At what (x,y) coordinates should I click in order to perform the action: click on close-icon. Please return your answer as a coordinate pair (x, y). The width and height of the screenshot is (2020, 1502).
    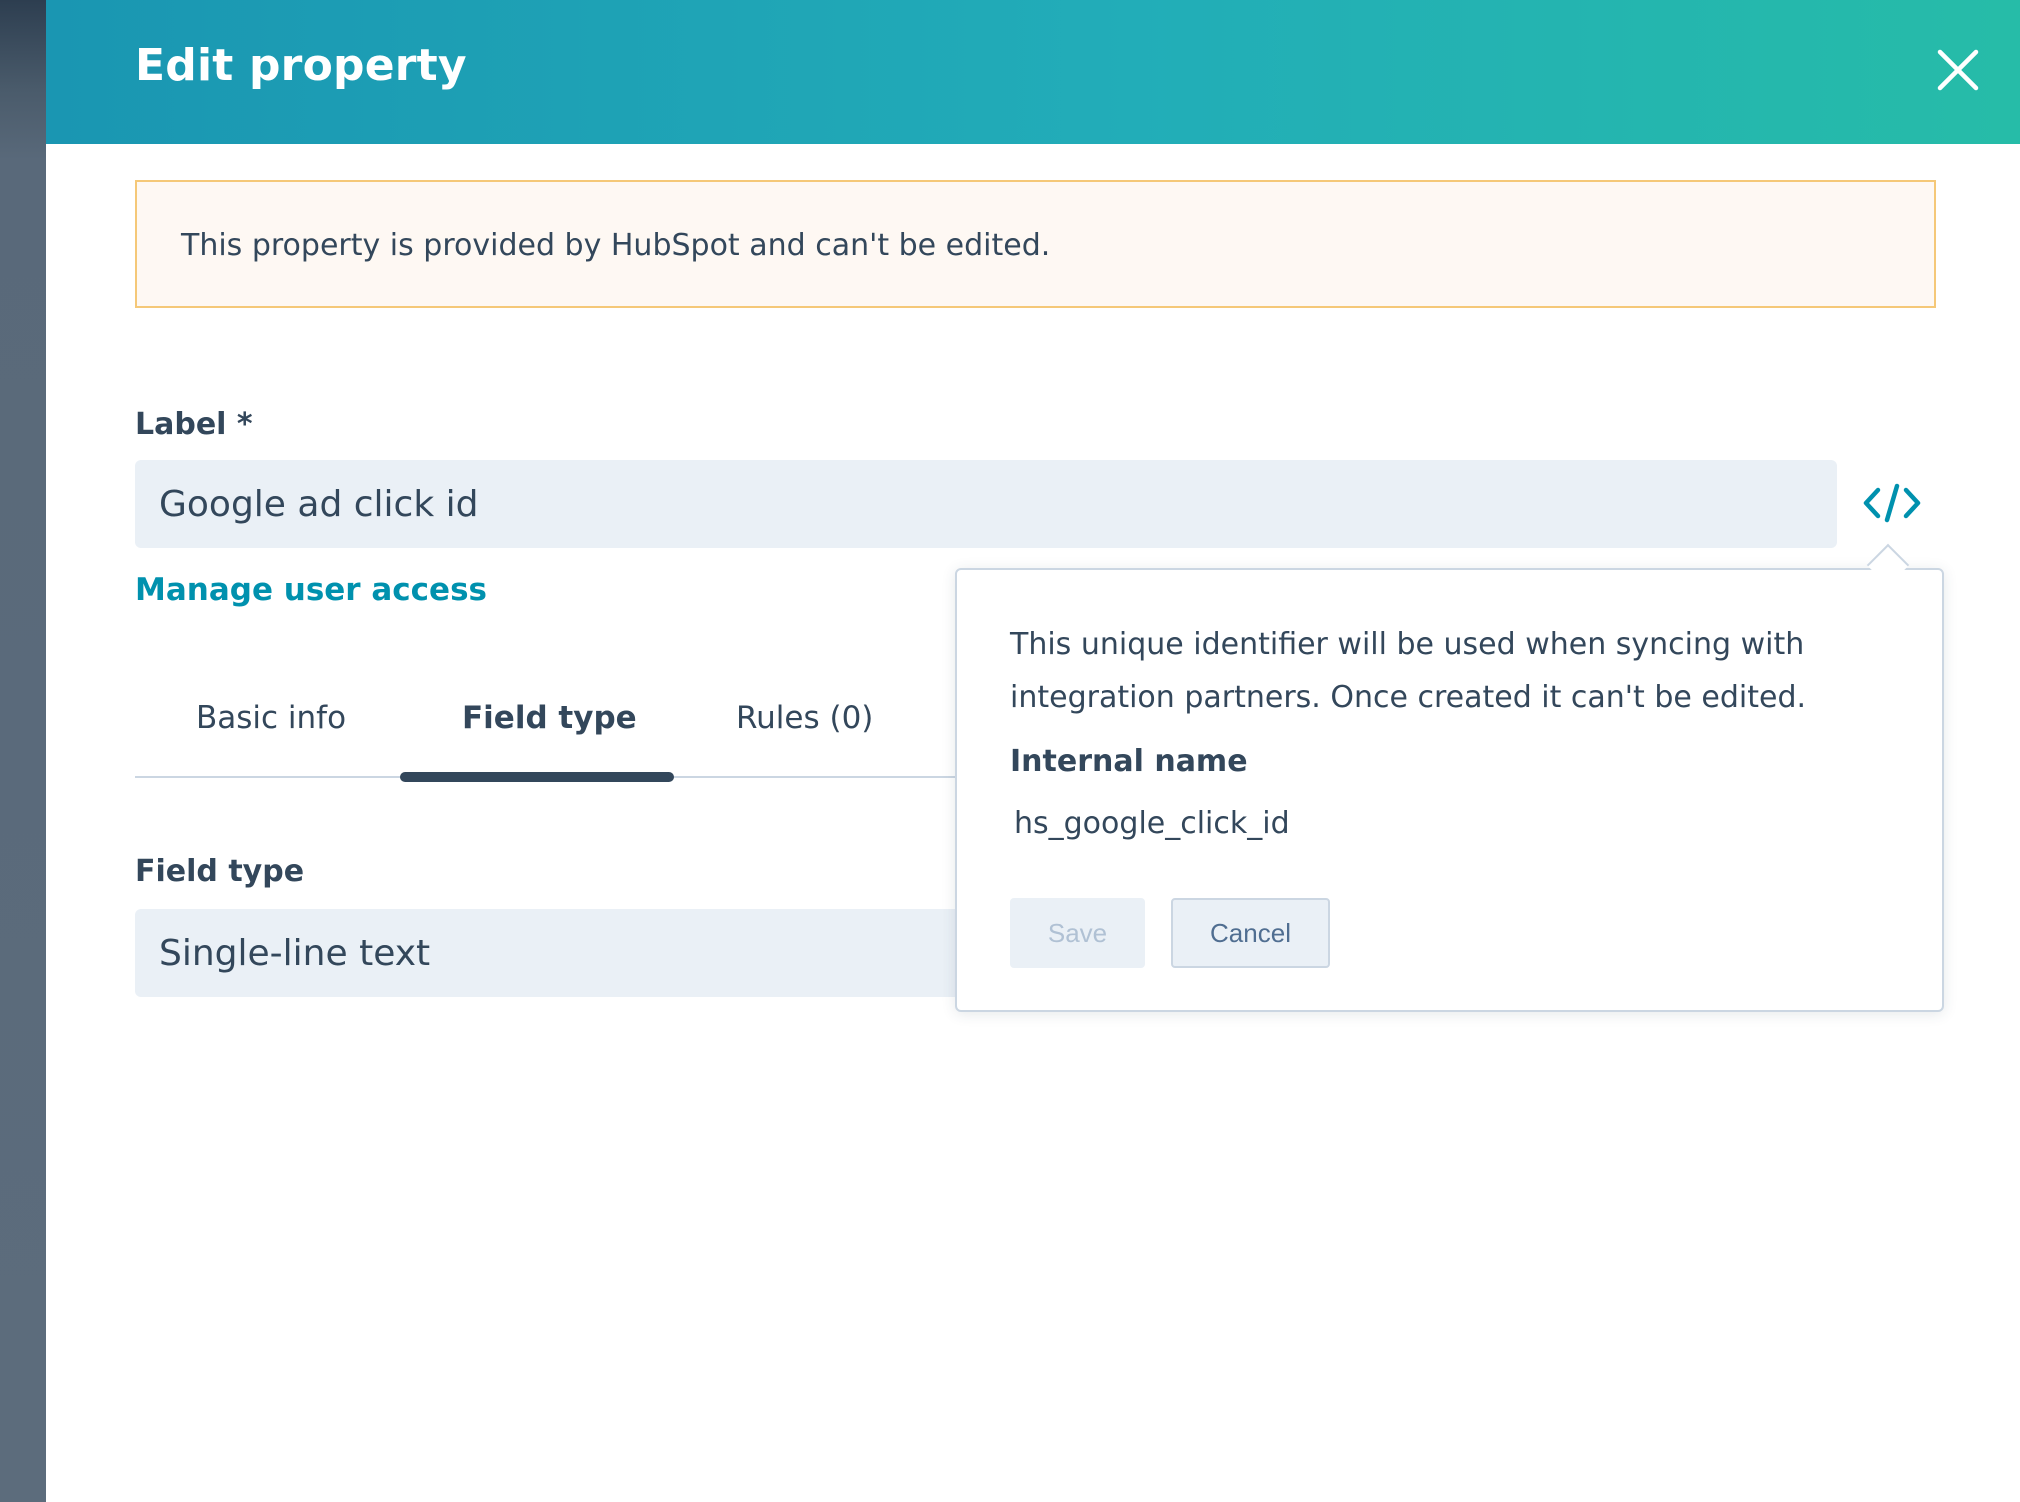
    Looking at the image, I should click on (1958, 70).